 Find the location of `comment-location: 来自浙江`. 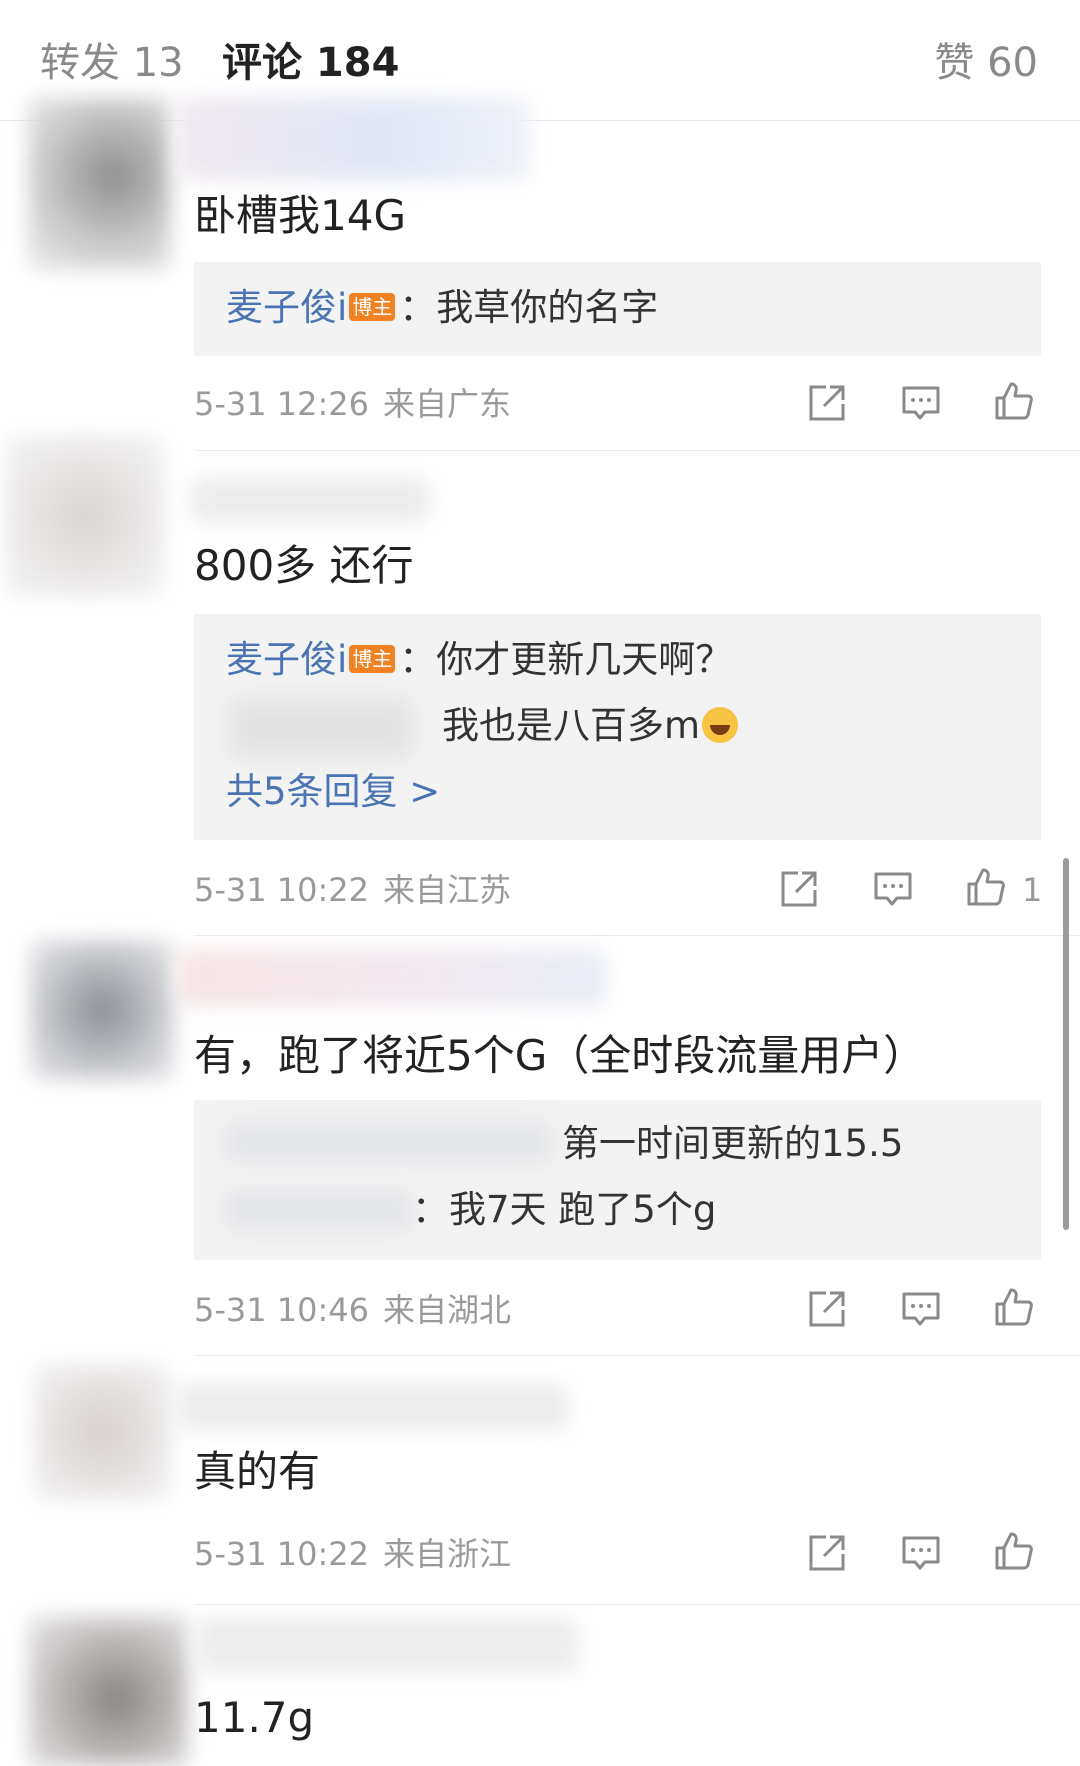

comment-location: 来自浙江 is located at coordinates (447, 1554).